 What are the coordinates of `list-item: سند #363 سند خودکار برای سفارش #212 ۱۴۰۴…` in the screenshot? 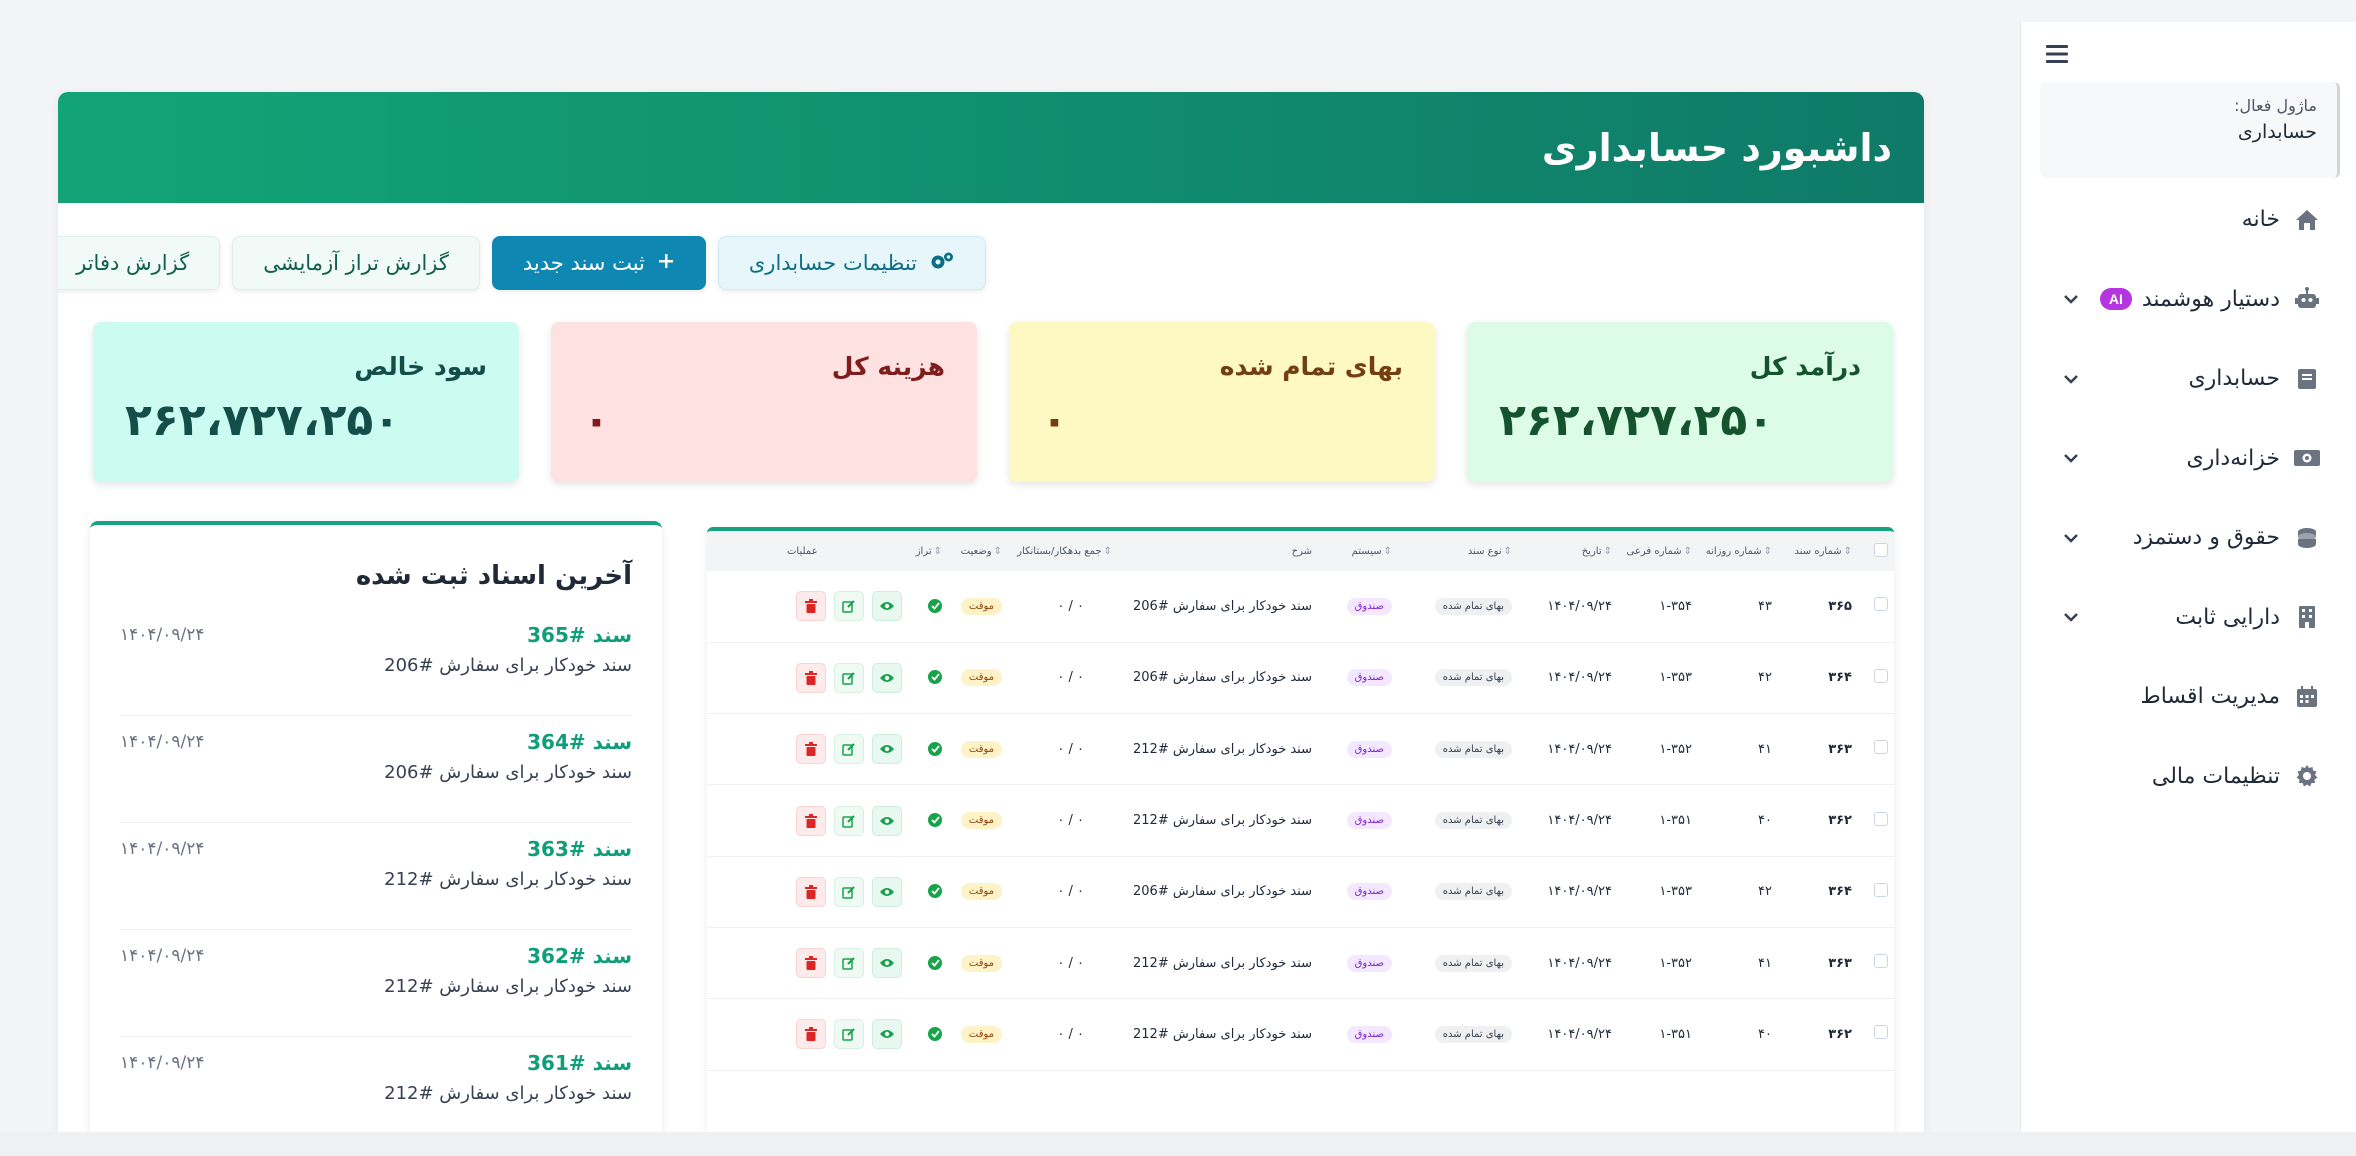 It's located at (376, 876).